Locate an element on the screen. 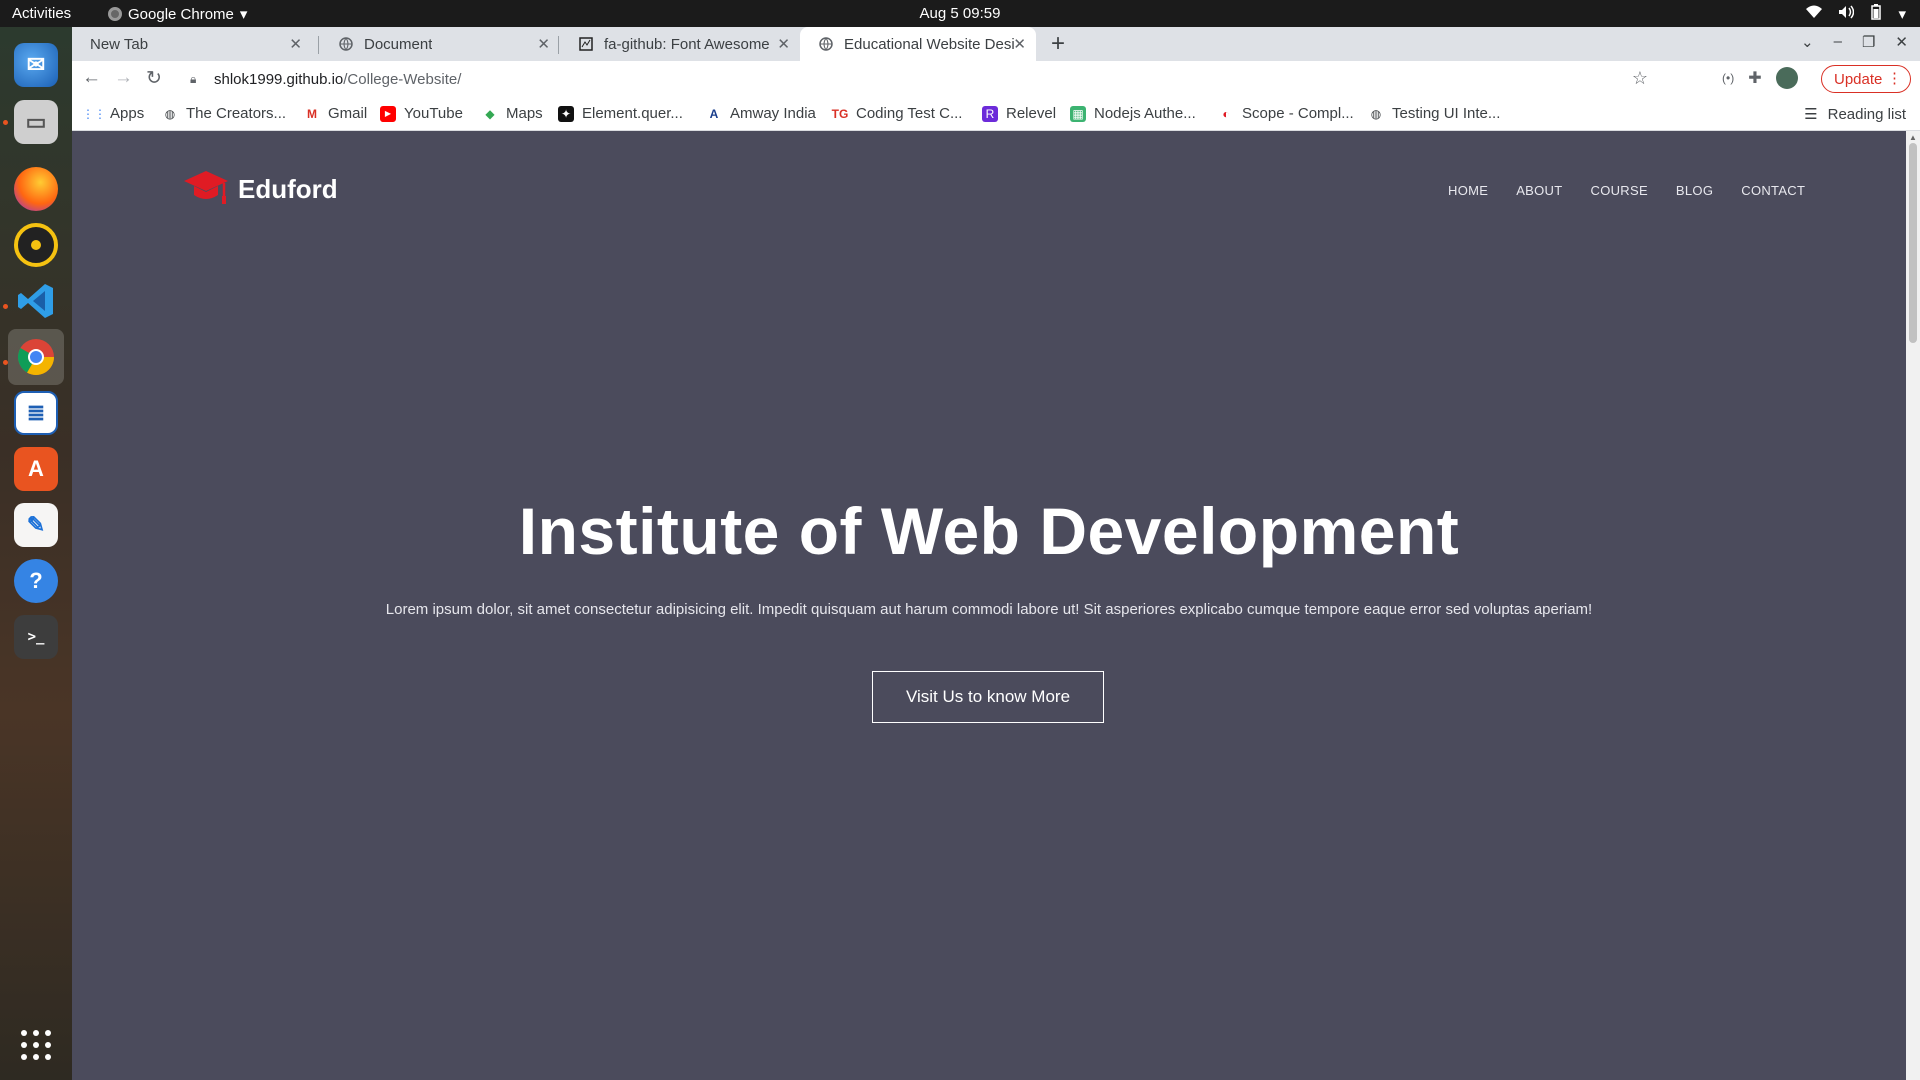 The width and height of the screenshot is (1920, 1080). tab-document: Document ✕ is located at coordinates (440, 44).